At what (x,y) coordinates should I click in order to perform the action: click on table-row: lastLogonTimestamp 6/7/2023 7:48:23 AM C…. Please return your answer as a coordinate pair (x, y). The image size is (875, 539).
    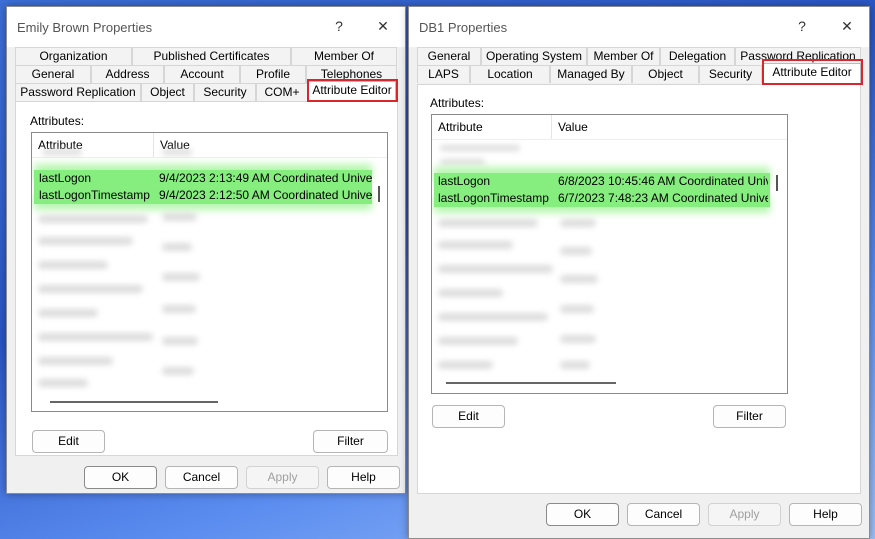
    Looking at the image, I should click on (602, 198).